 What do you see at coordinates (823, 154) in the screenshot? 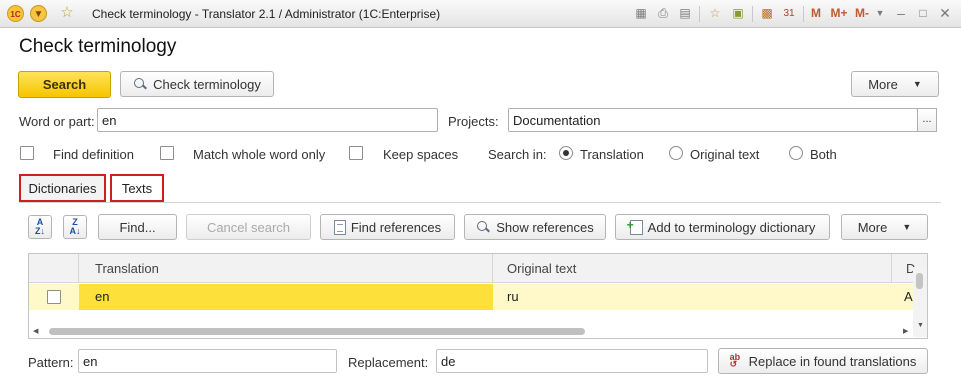
I see `radio-both-label: Both` at bounding box center [823, 154].